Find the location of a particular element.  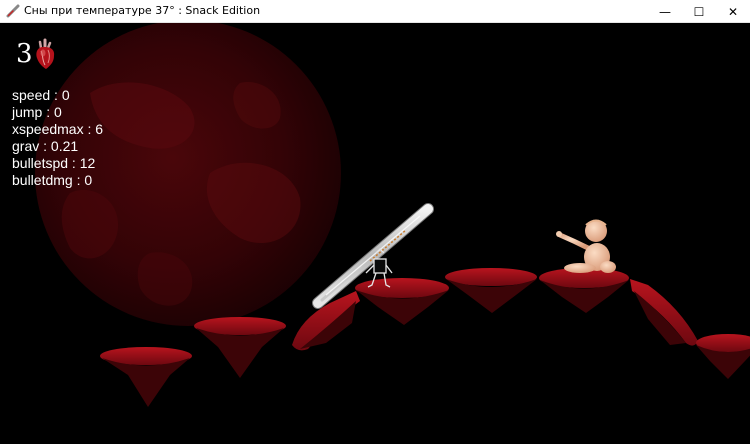

minimize-button: — is located at coordinates (665, 11).